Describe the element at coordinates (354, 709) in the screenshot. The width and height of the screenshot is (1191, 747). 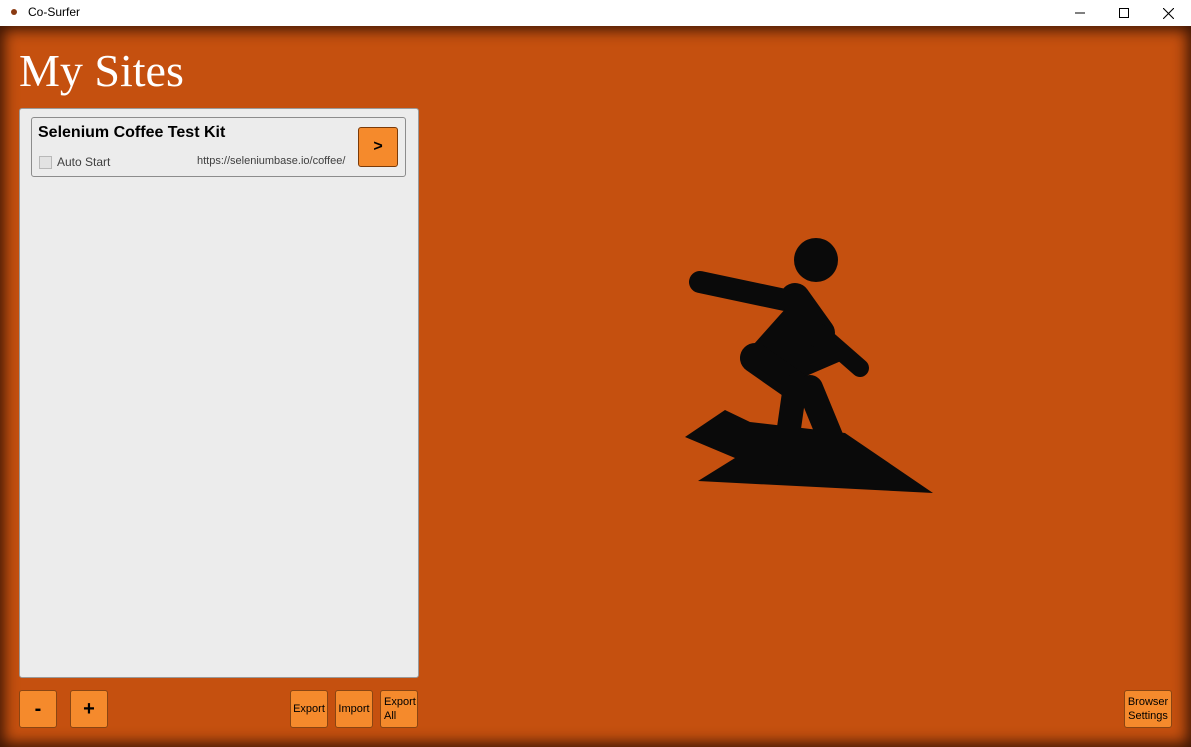
I see `import-button: Import` at that location.